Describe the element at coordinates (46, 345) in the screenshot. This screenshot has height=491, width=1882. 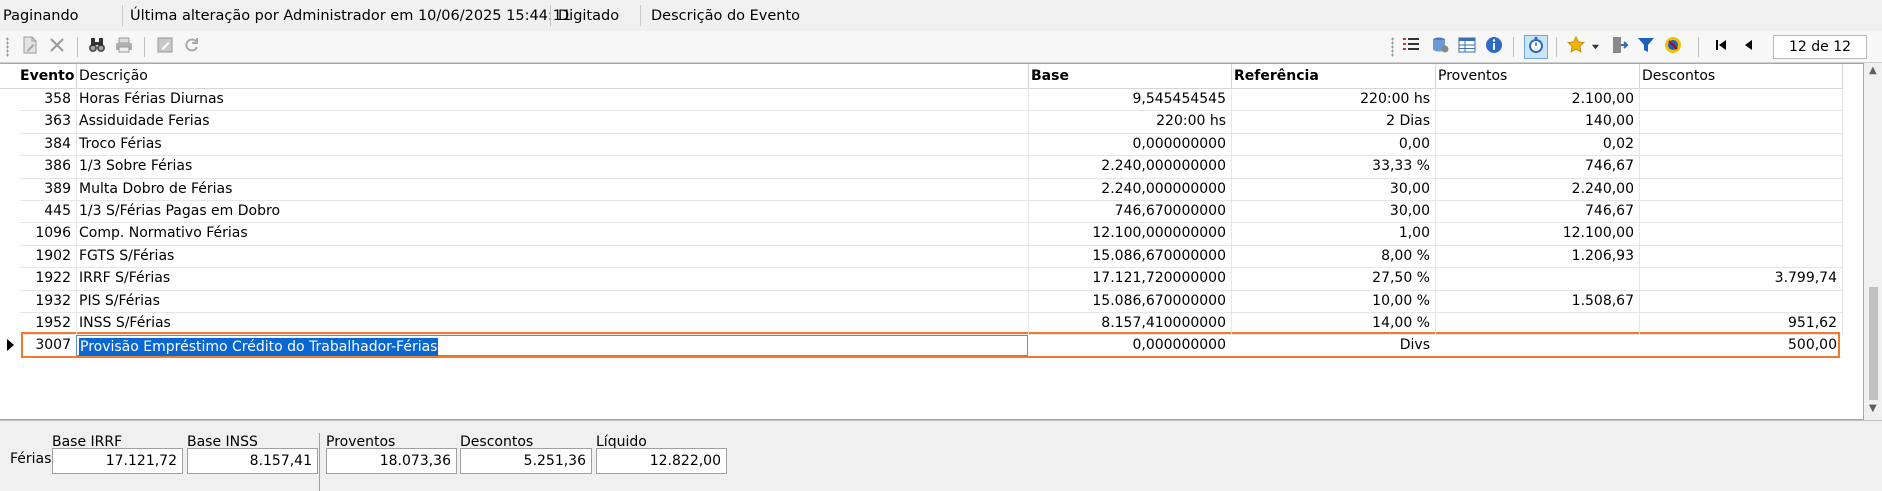
I see `cell-evento: 3007` at that location.